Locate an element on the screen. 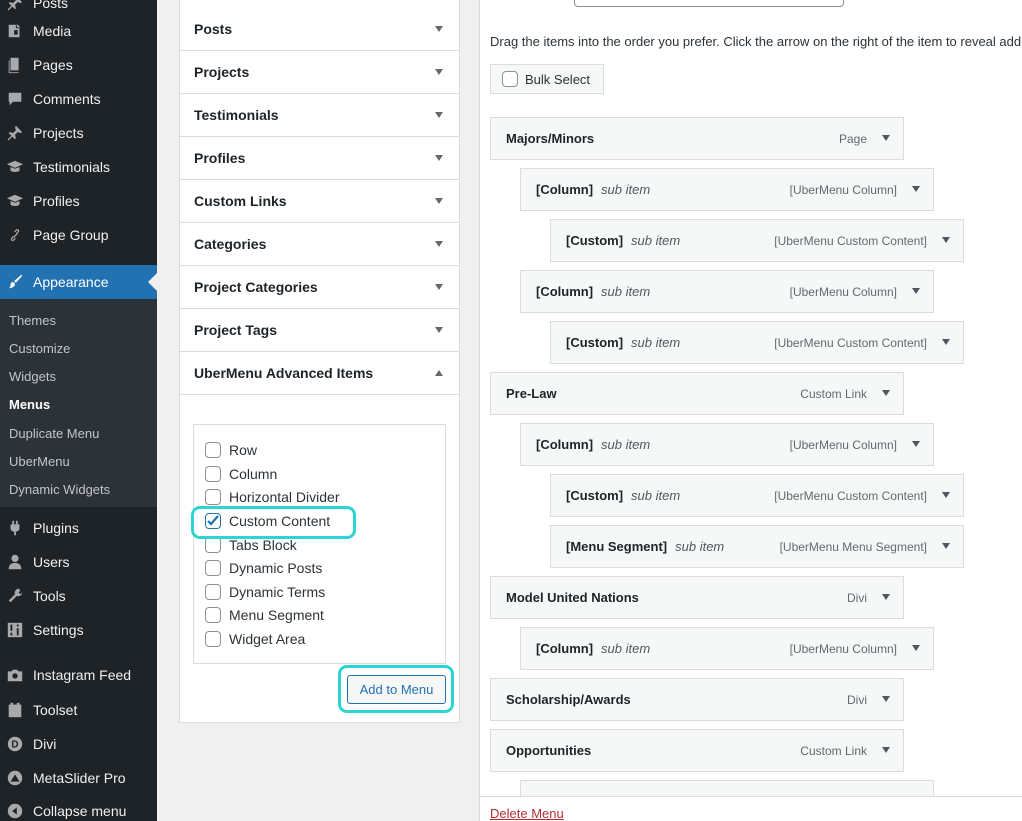 This screenshot has height=821, width=1022. sidebar-item-divi: D Divi is located at coordinates (78, 744).